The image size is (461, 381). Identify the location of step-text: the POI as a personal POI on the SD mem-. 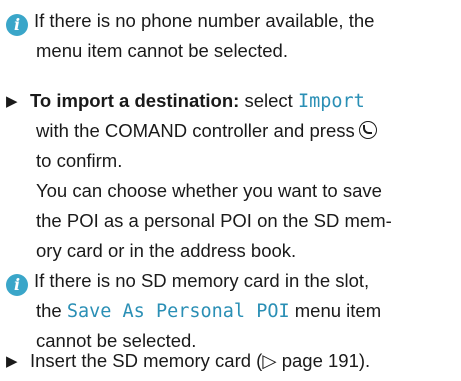
(214, 220).